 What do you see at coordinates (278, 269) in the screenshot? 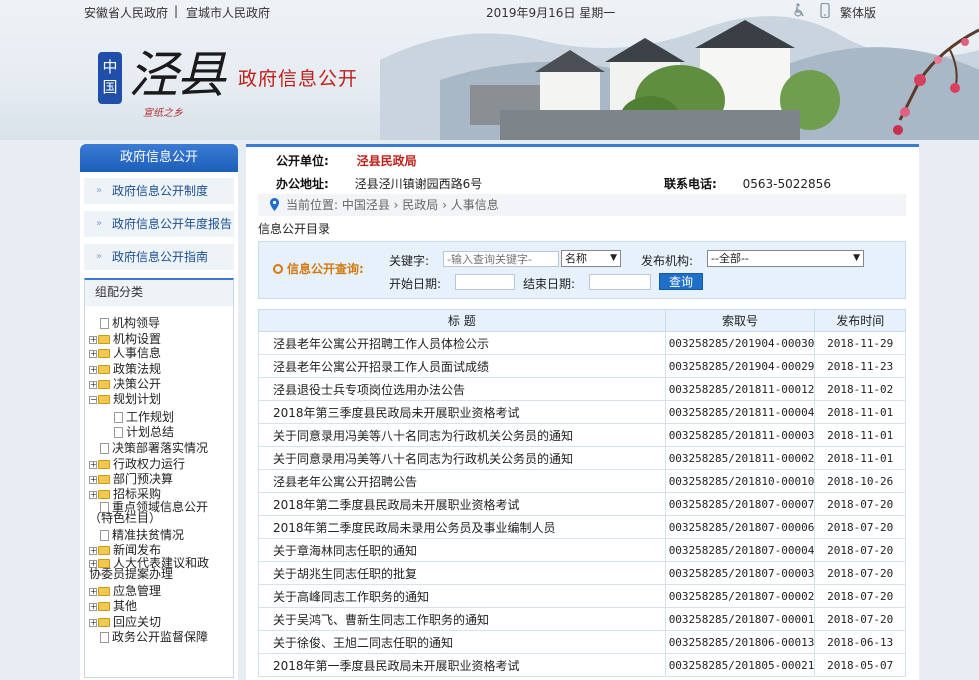
I see `search-icon` at bounding box center [278, 269].